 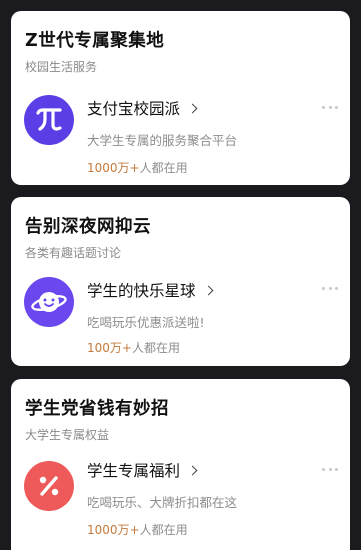 I want to click on pi-icon, so click(x=49, y=120).